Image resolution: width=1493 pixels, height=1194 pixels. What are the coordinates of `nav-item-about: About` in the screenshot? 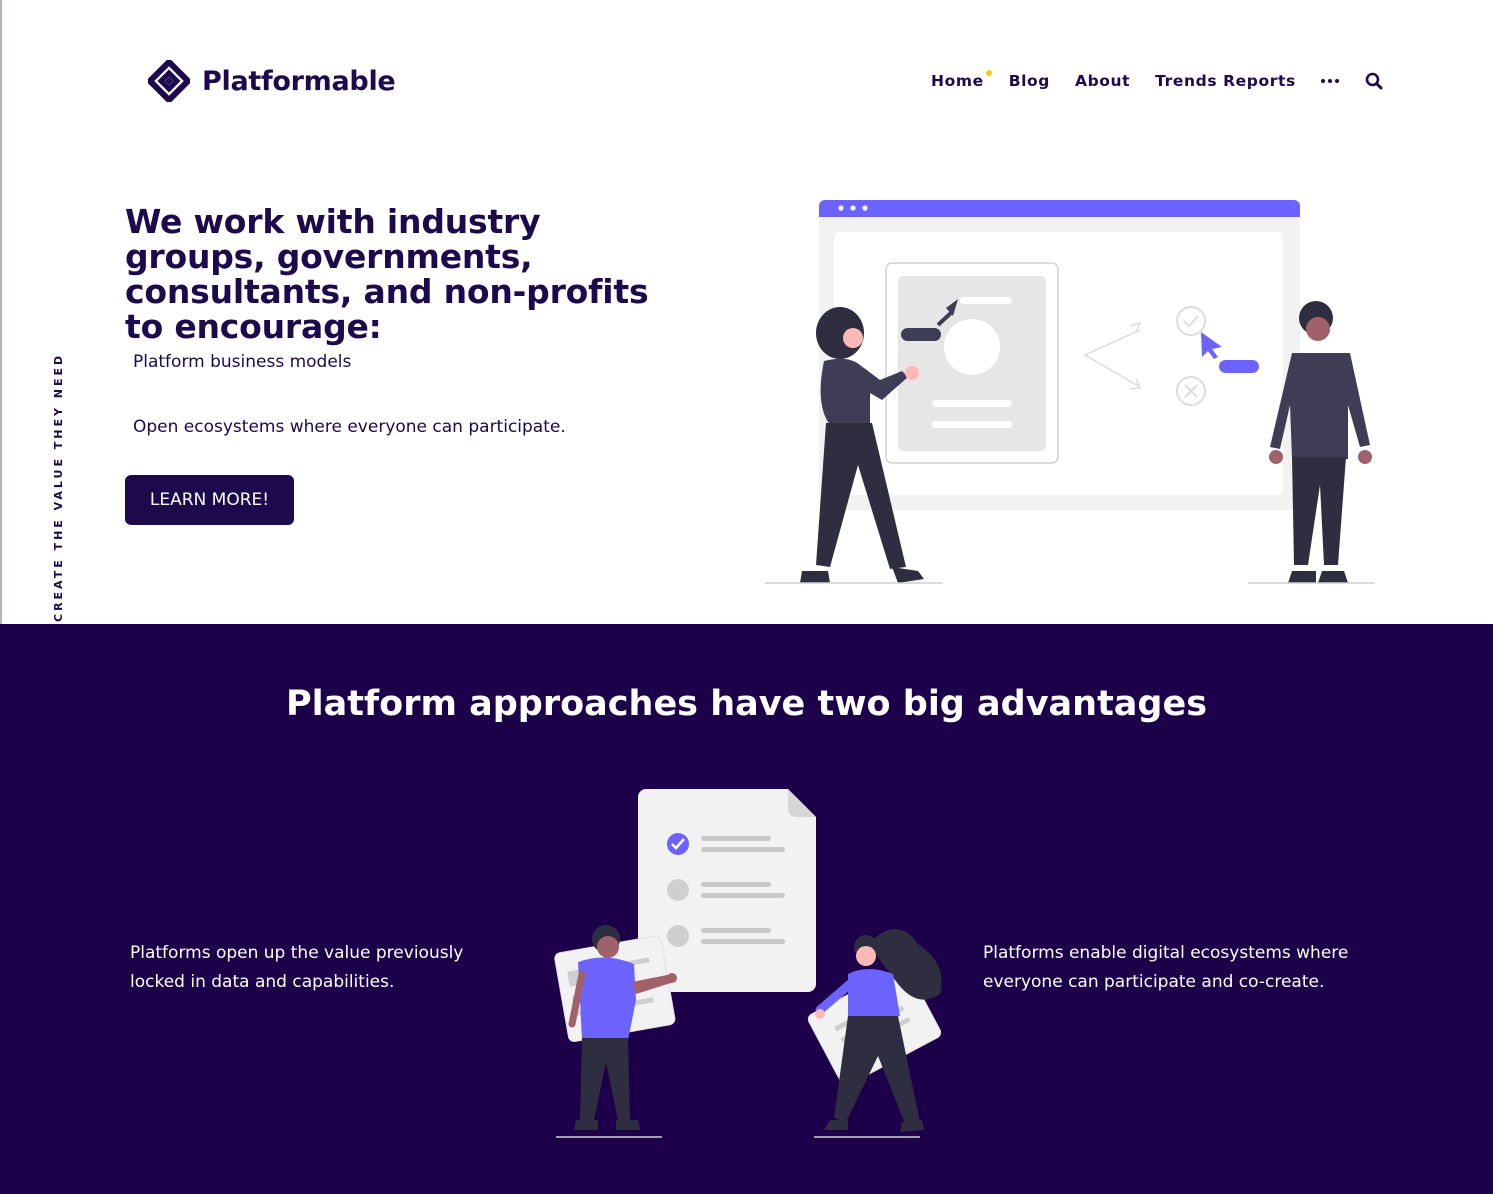 It's located at (1102, 81).